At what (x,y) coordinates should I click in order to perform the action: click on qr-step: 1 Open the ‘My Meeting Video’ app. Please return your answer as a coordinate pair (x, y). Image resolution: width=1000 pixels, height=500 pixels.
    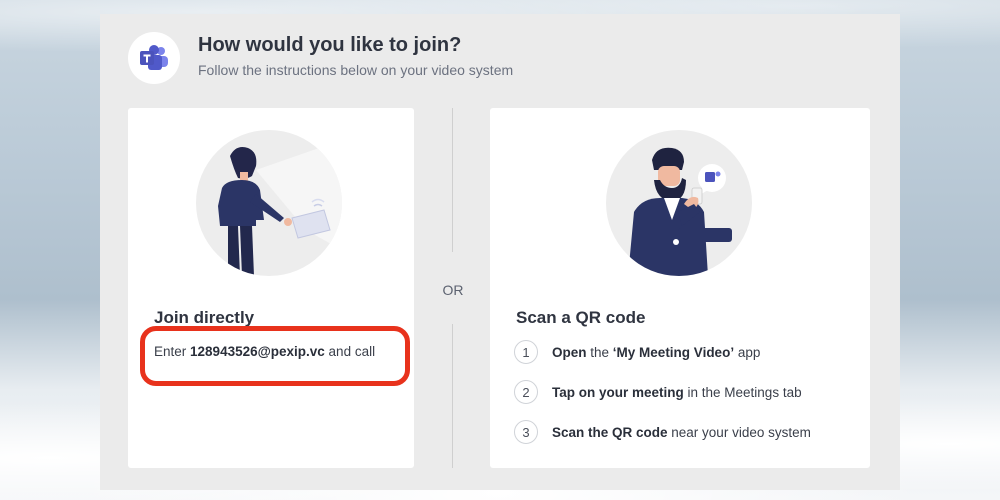
    Looking at the image, I should click on (637, 352).